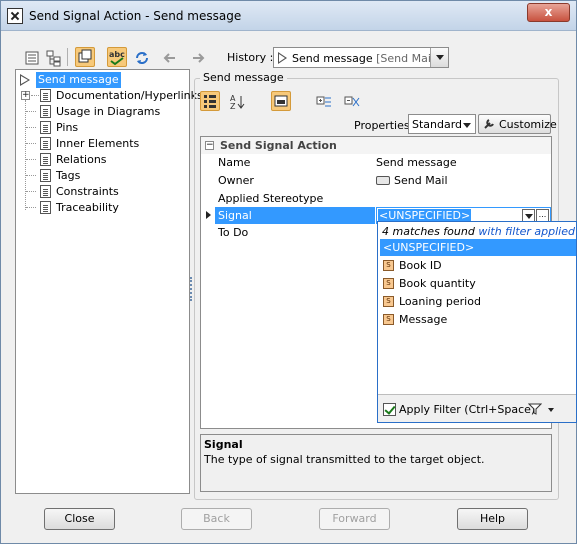  I want to click on tree-view-icon, so click(53, 57).